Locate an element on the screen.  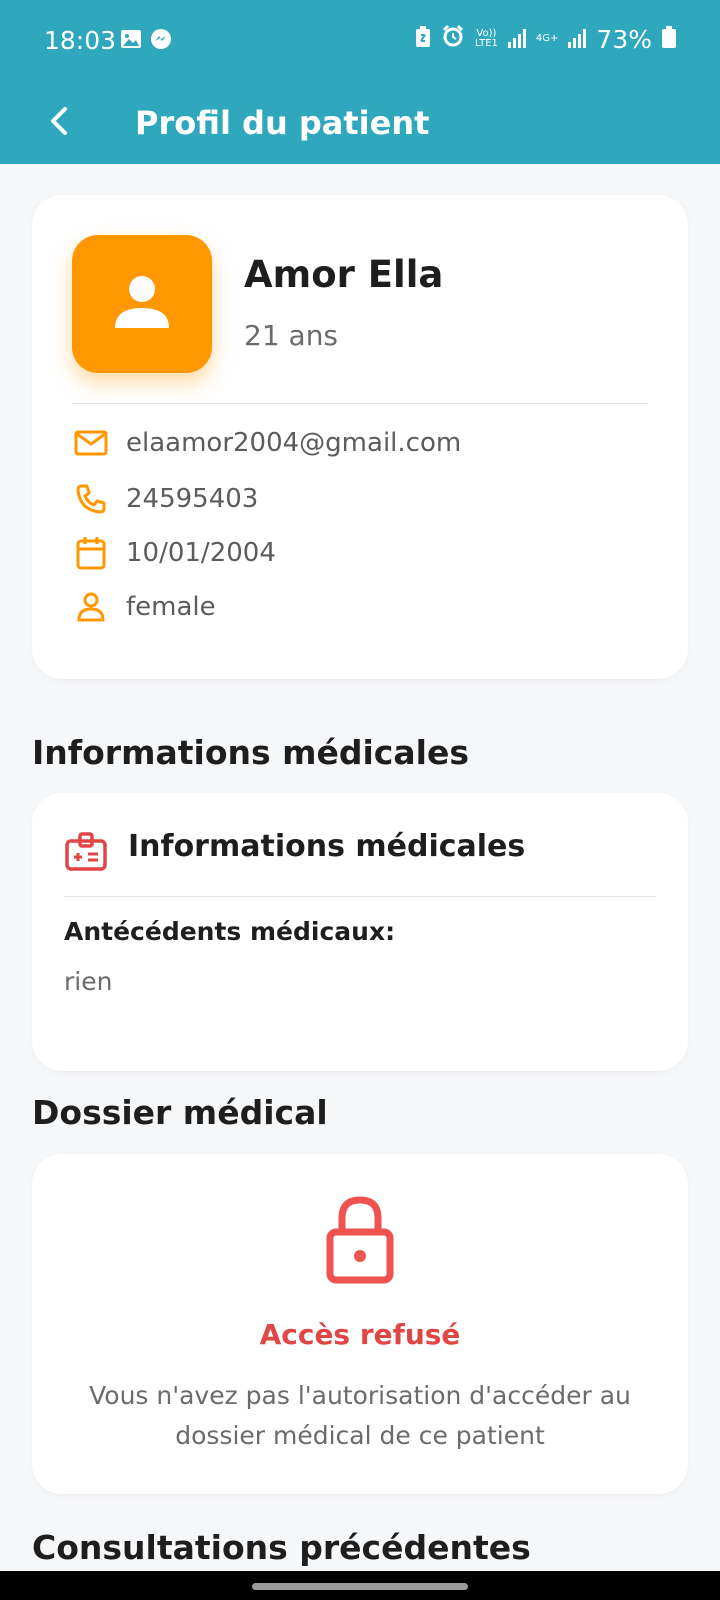
network-4g-label: 4G+ is located at coordinates (547, 38).